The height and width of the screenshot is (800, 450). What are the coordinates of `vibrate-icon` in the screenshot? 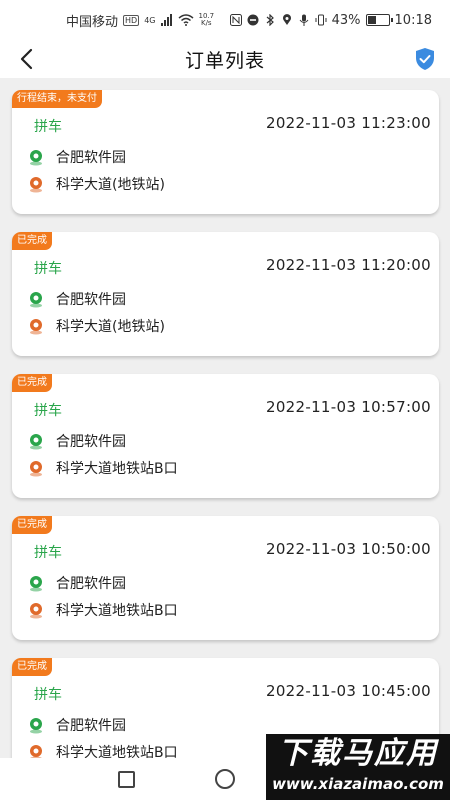 It's located at (321, 20).